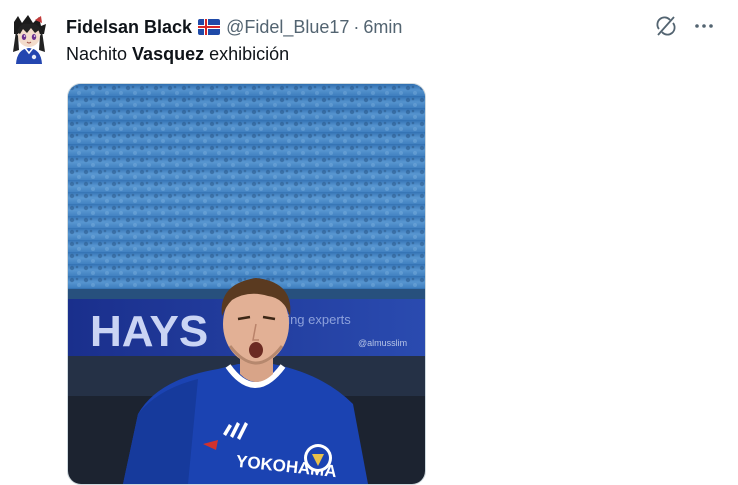  I want to click on avatar, so click(29, 39).